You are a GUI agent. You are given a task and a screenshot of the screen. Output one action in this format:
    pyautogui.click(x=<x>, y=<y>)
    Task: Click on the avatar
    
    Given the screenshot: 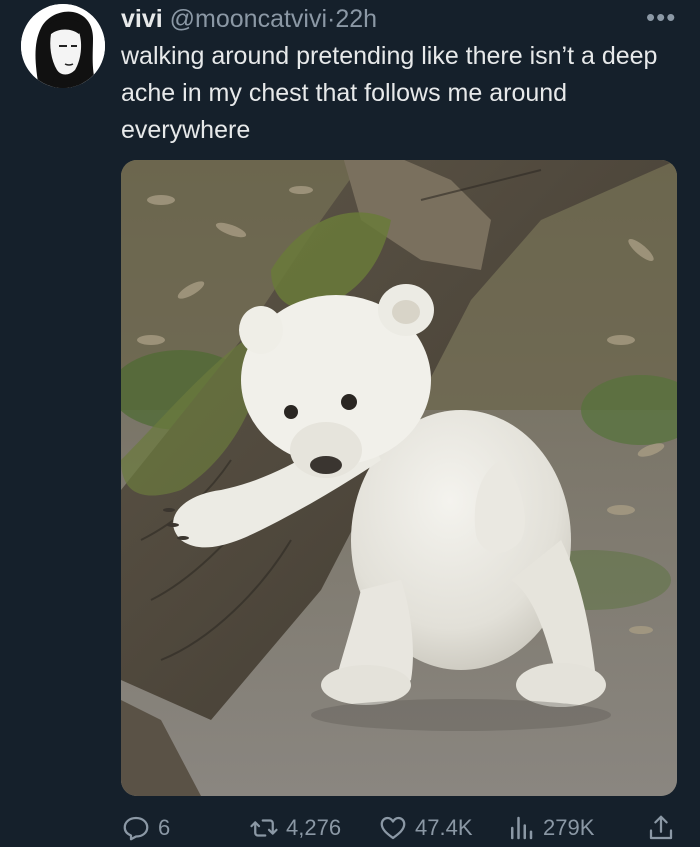 What is the action you would take?
    pyautogui.click(x=63, y=46)
    